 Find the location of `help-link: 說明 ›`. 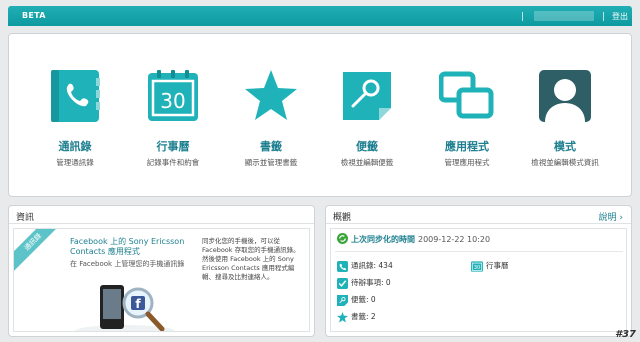

help-link: 說明 › is located at coordinates (611, 216).